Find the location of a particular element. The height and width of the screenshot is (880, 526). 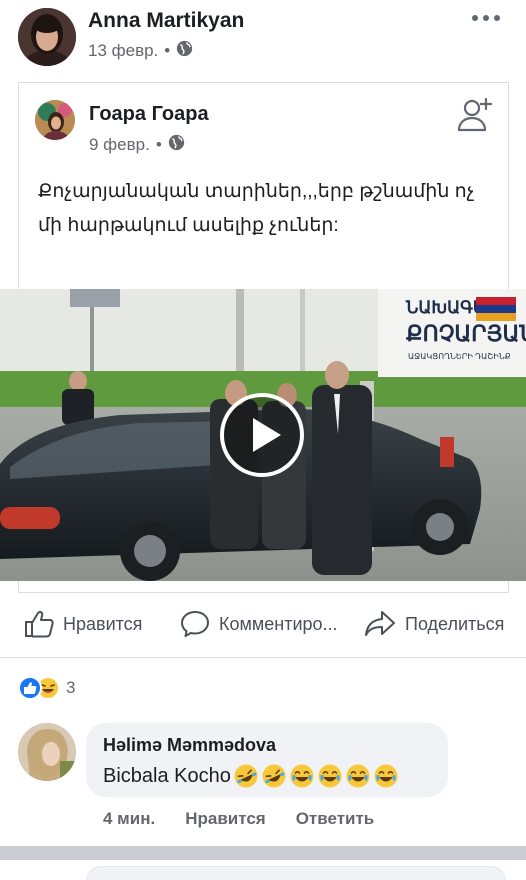

comment-time: 4 мин. is located at coordinates (129, 819).